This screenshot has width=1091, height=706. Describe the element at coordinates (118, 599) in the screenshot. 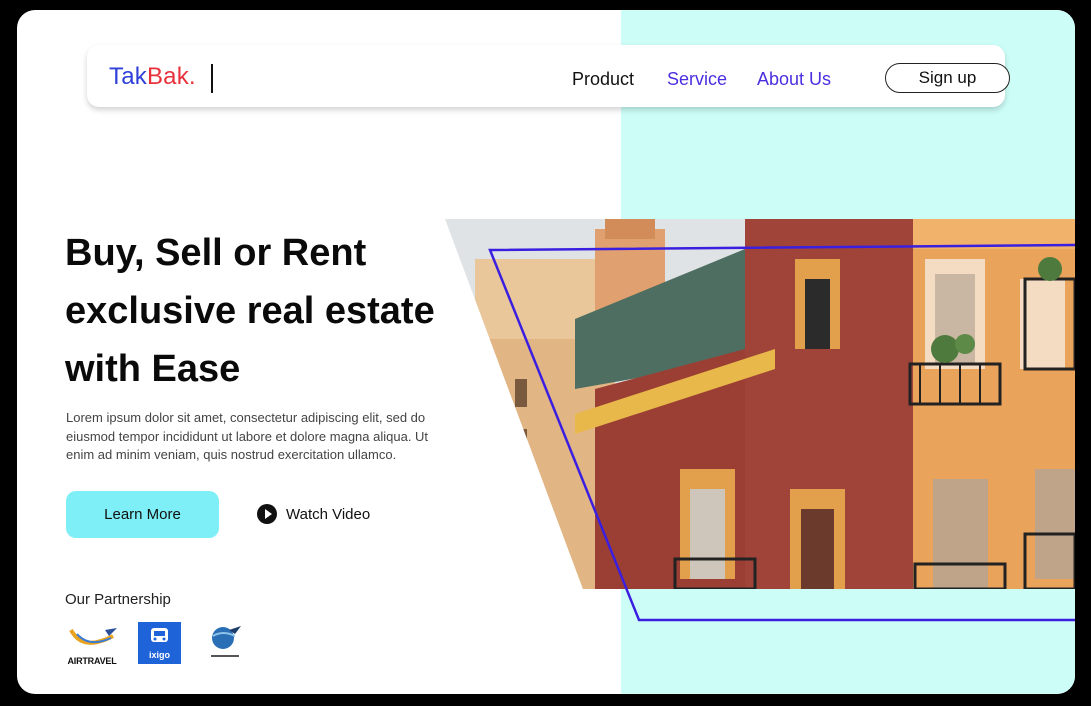

I see `partnership-title: Our Partnership` at that location.